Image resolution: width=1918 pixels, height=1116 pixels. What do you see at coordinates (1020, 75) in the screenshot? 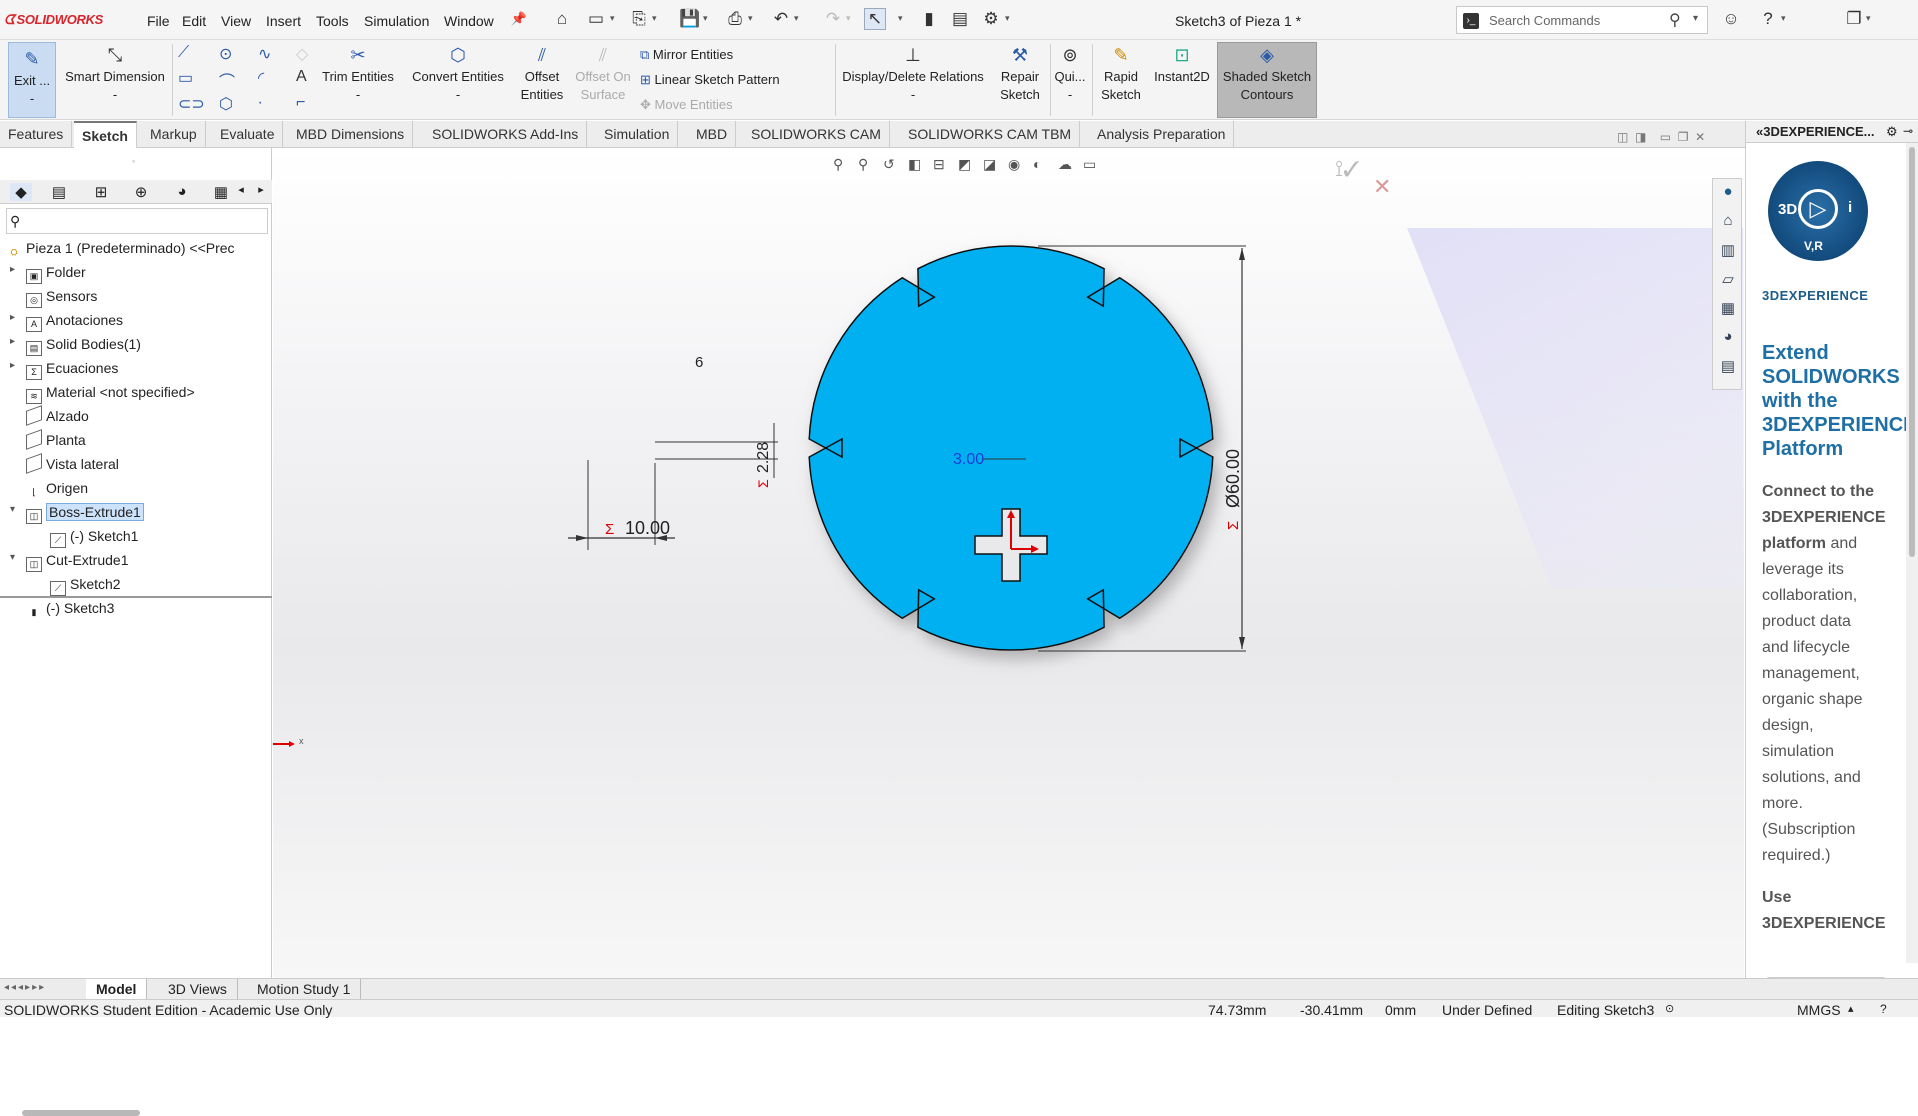
I see `repair-sketch-button: ⚒ Repair Sketch` at bounding box center [1020, 75].